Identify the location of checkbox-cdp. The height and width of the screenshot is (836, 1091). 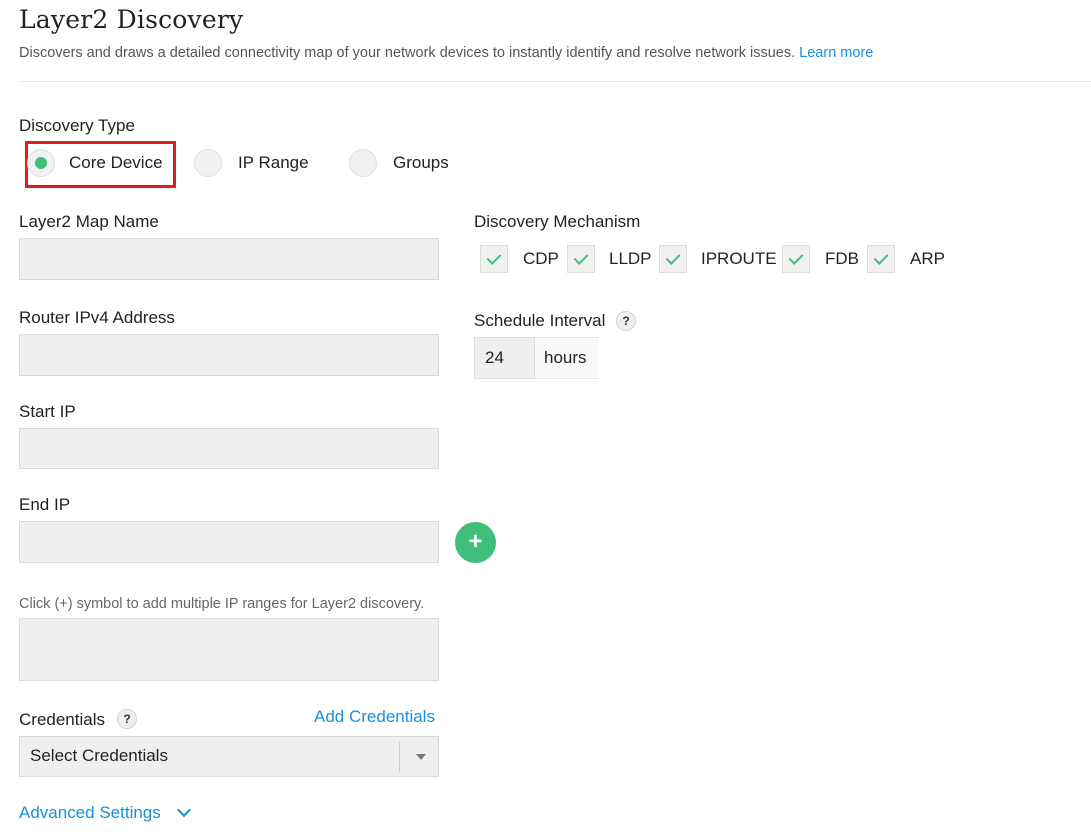
(494, 259).